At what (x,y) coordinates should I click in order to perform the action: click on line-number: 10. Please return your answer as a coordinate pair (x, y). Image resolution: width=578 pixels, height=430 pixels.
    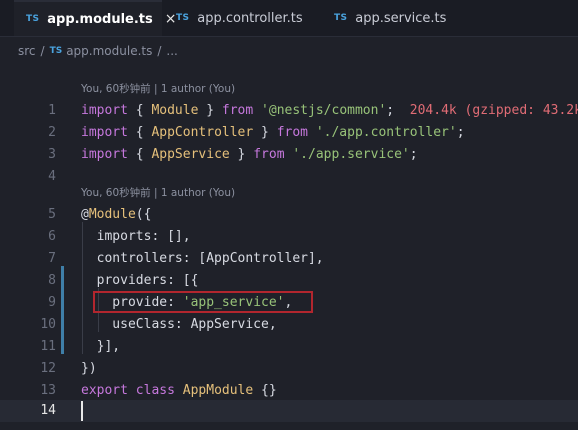
    Looking at the image, I should click on (48, 324).